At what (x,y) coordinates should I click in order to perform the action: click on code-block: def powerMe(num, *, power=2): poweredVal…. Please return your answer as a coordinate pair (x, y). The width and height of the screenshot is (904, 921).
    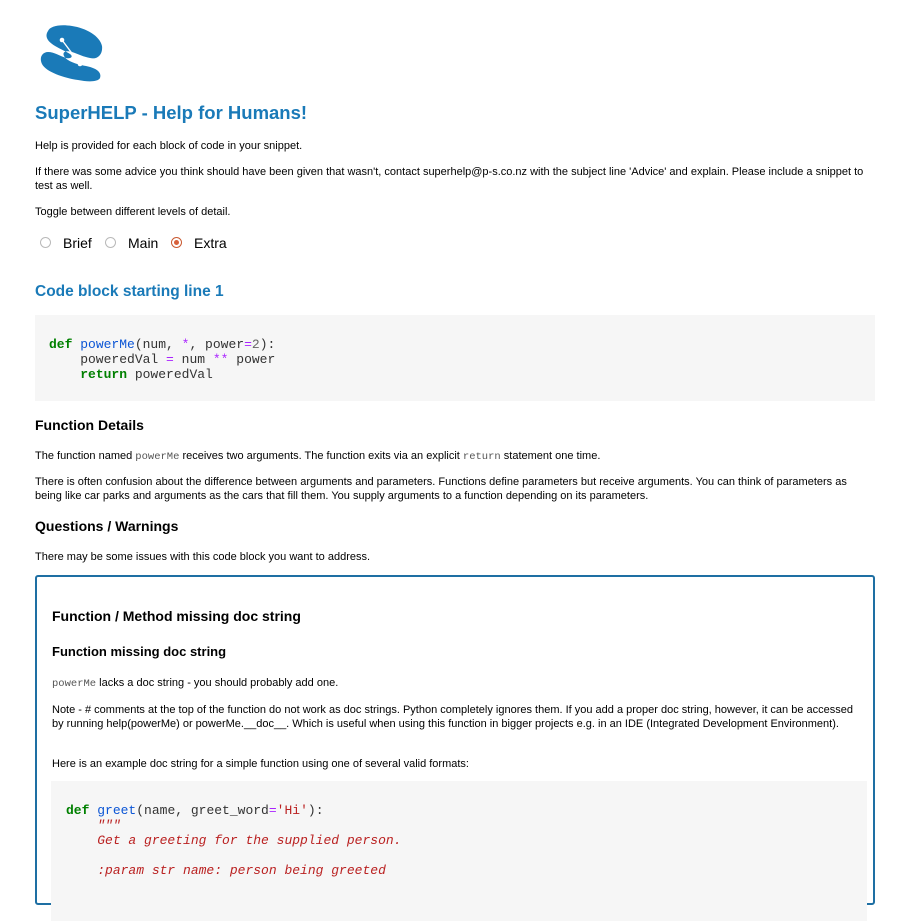
    Looking at the image, I should click on (455, 358).